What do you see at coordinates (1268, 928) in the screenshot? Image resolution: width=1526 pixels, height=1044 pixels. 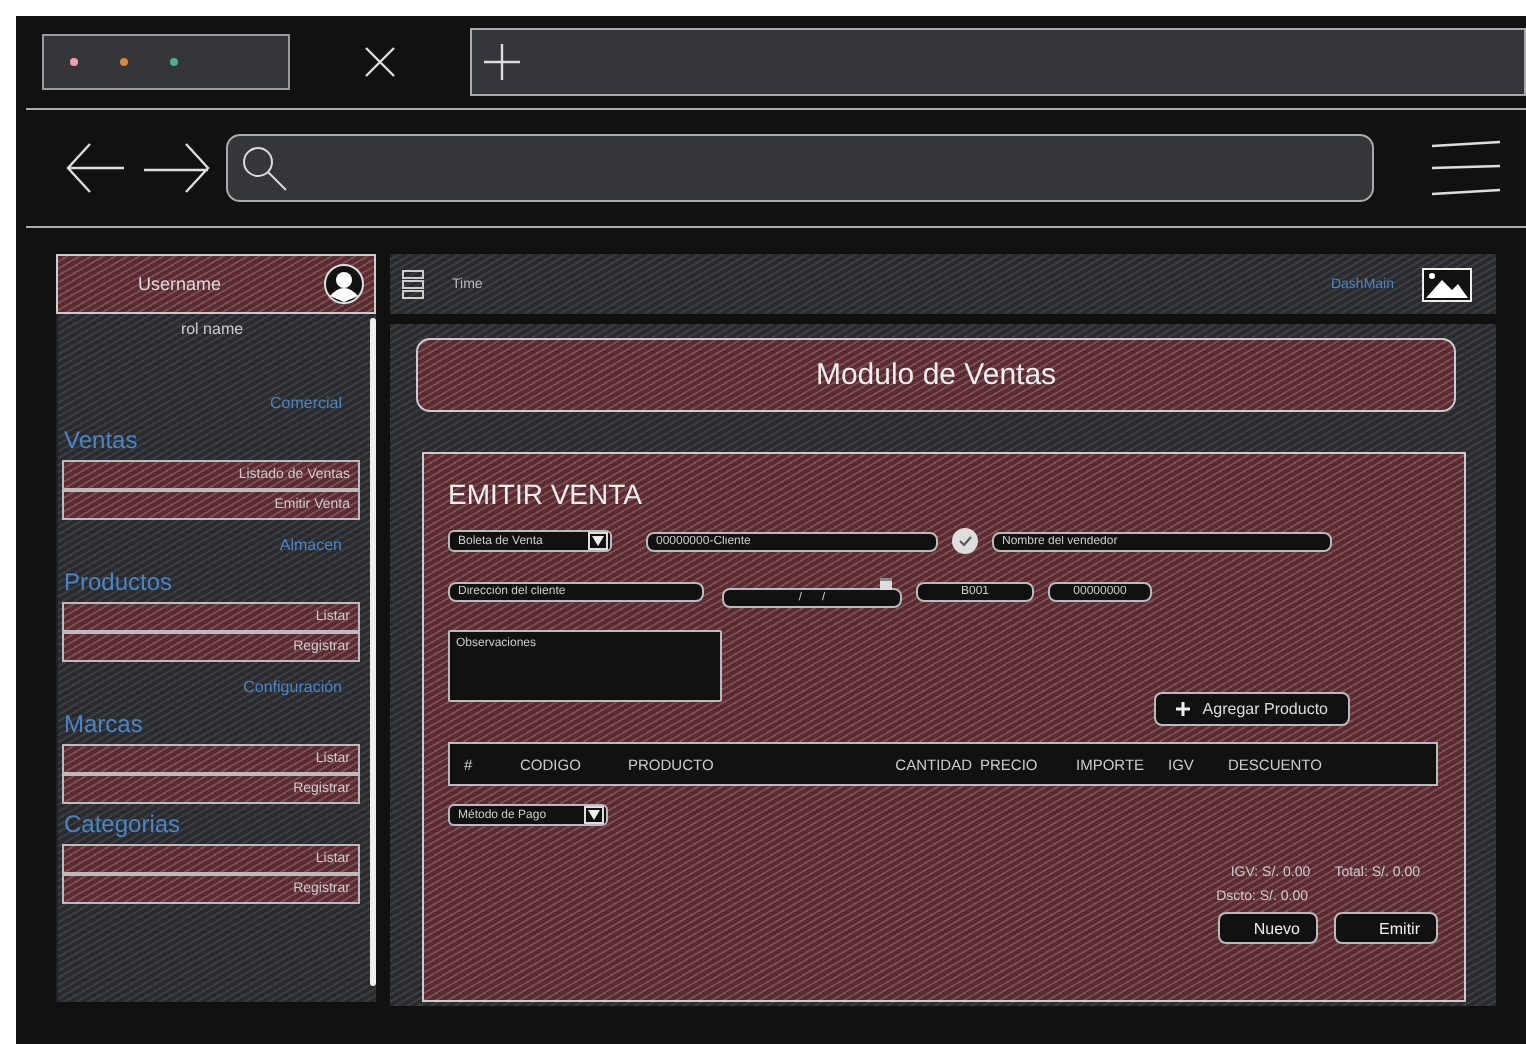 I see `new-button: Nuevo` at bounding box center [1268, 928].